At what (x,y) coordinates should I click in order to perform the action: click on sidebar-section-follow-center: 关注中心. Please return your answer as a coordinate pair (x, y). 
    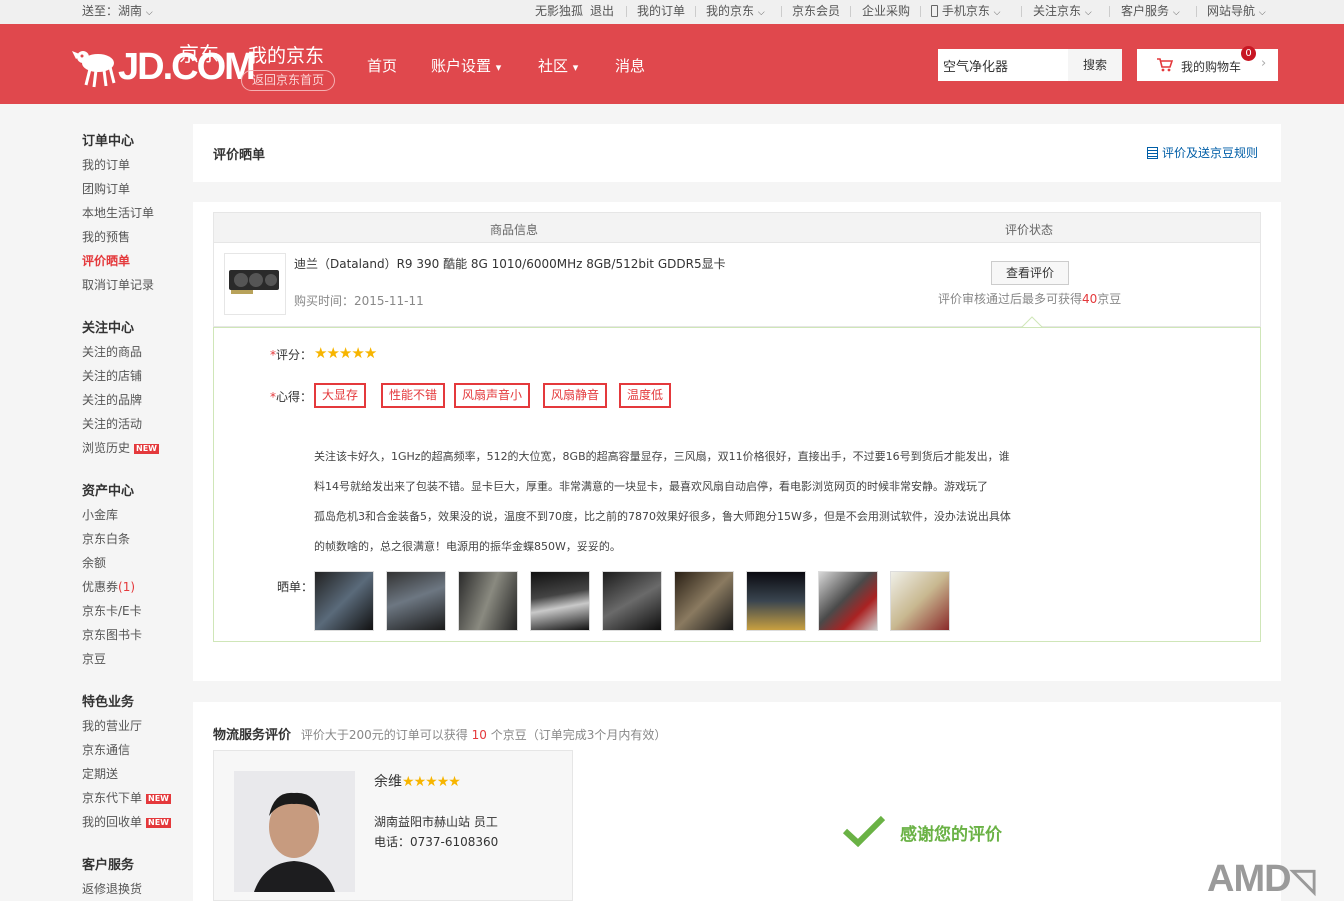
    Looking at the image, I should click on (108, 328).